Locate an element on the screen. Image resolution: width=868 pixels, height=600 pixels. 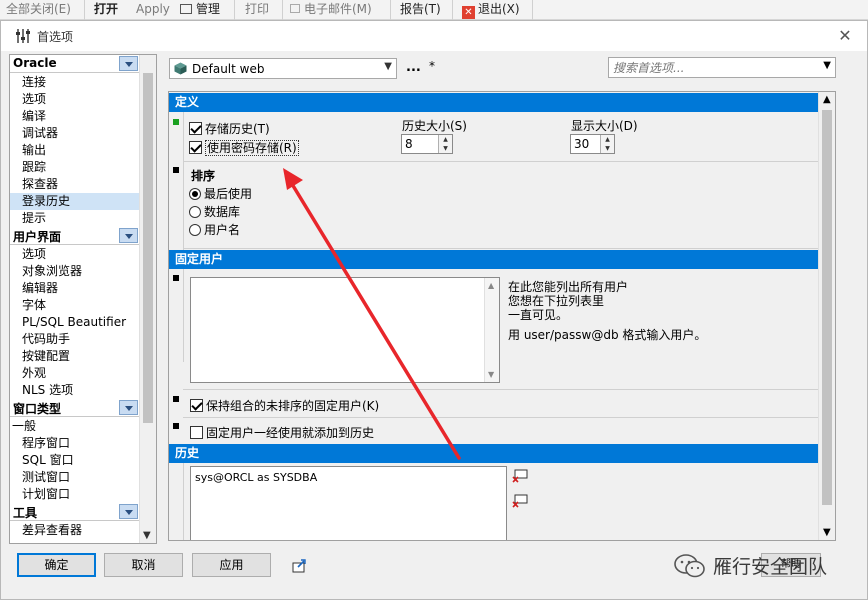
display-size-label: 显示大小(D) is located at coordinates (604, 126).